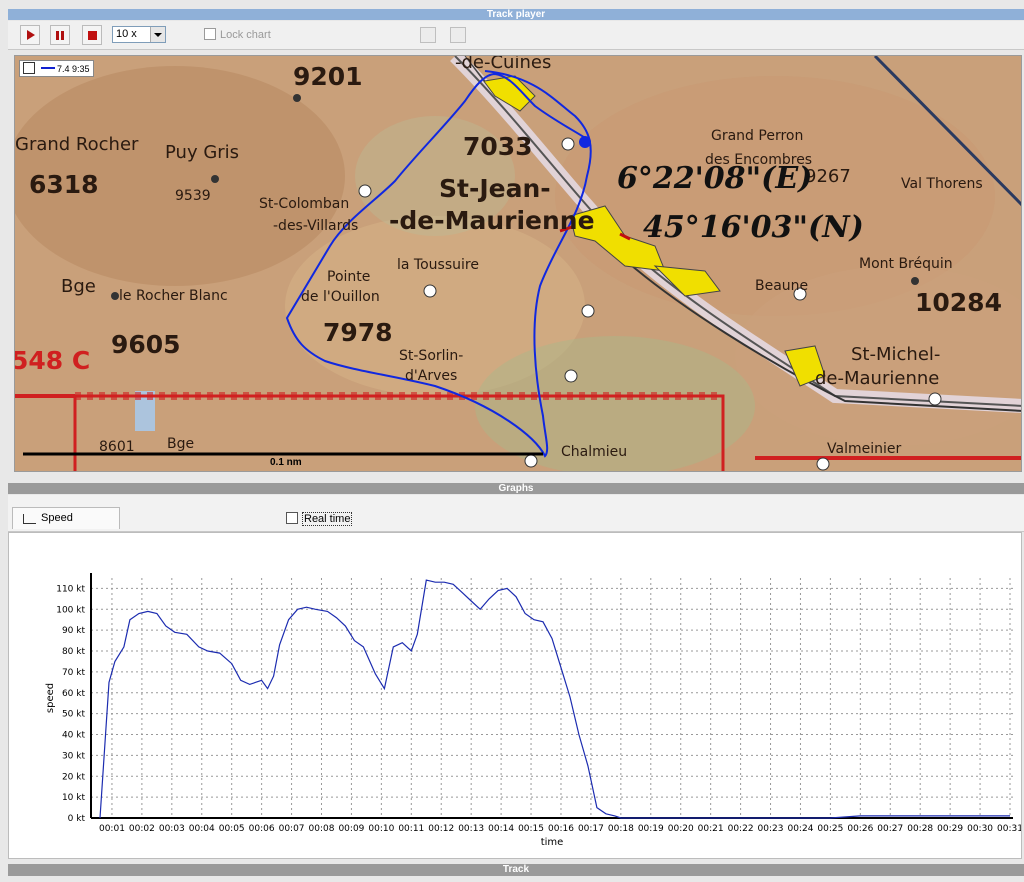 The height and width of the screenshot is (882, 1024). Describe the element at coordinates (980, 829) in the screenshot. I see `x-tick-label: 00:30` at that location.